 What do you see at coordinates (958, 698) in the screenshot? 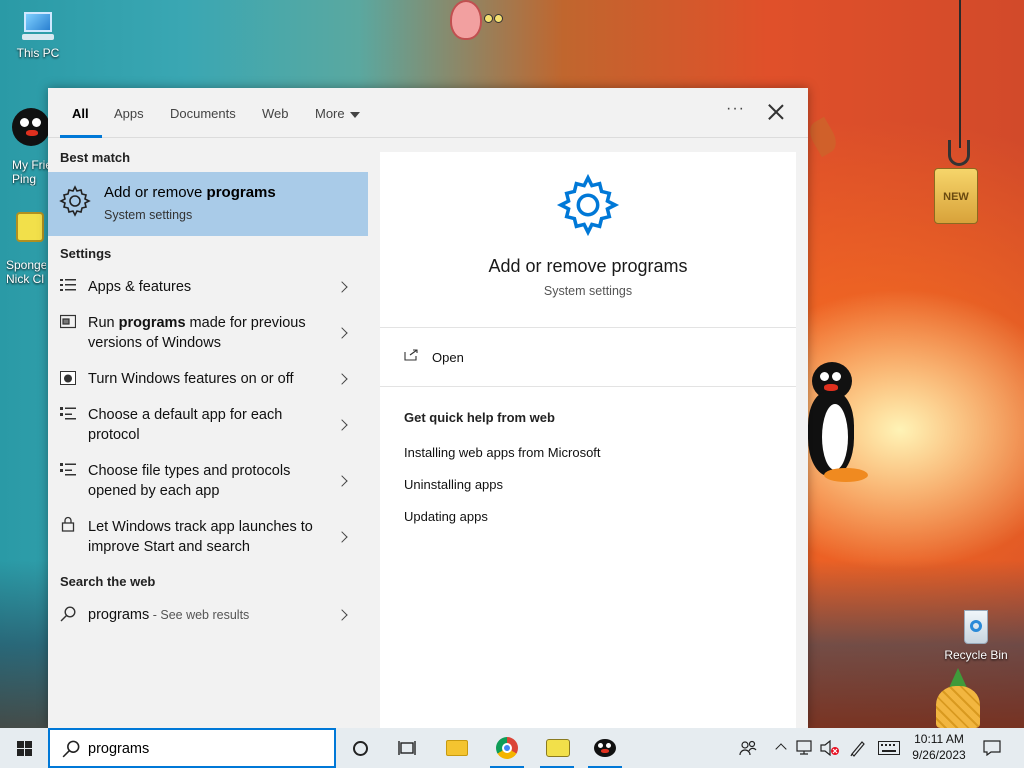
I see `pineapple-icon` at bounding box center [958, 698].